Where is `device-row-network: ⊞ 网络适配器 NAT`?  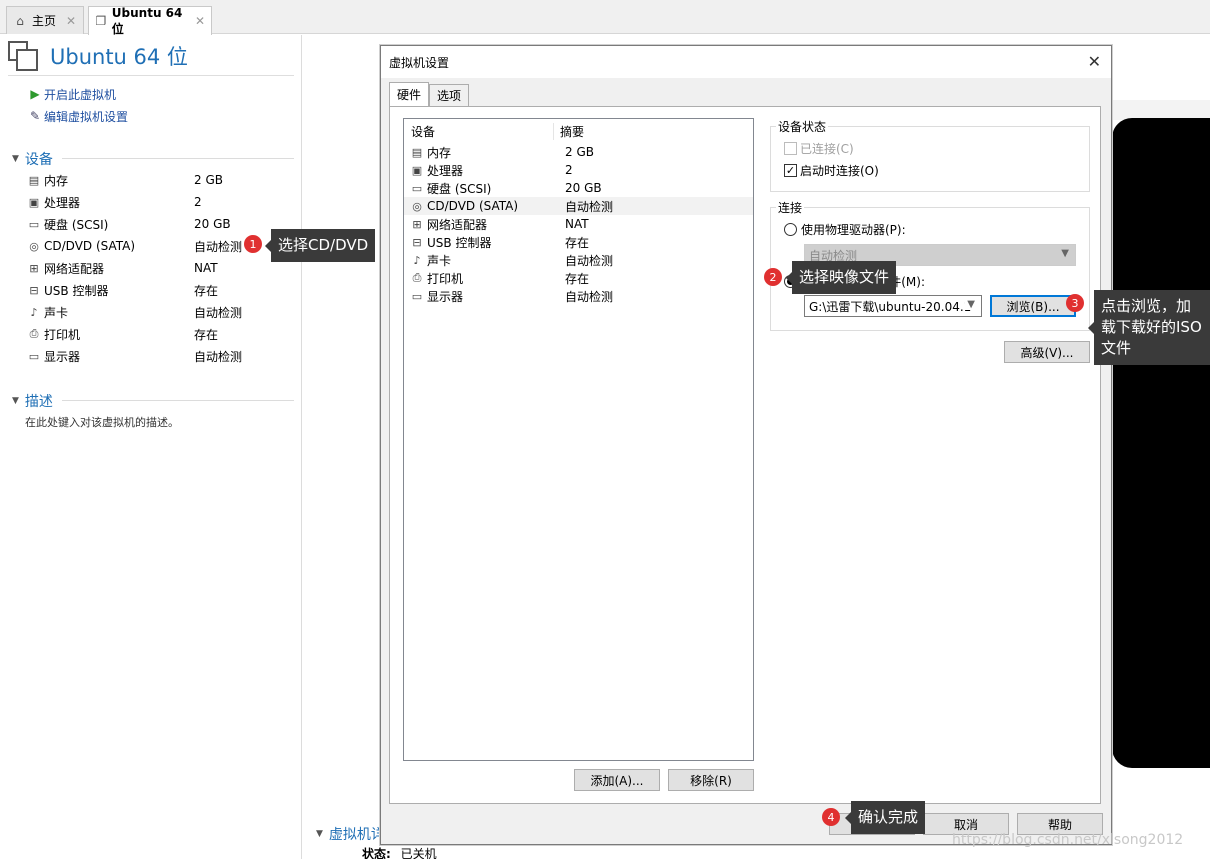
device-row-network: ⊞ 网络适配器 NAT is located at coordinates (161, 268).